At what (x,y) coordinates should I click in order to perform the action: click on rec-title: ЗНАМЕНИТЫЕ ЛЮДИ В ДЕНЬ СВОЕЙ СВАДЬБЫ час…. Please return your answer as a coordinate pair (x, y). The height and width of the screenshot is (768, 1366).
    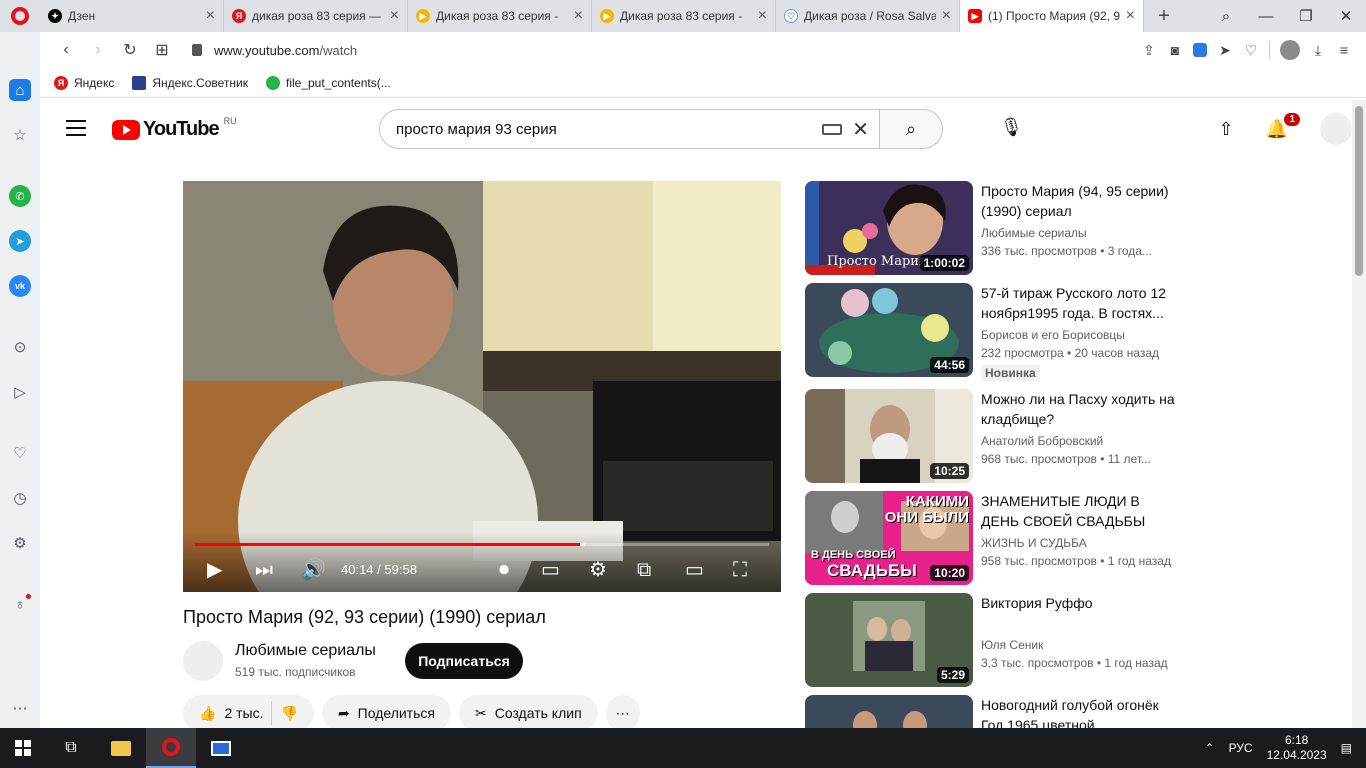
    Looking at the image, I should click on (1081, 511).